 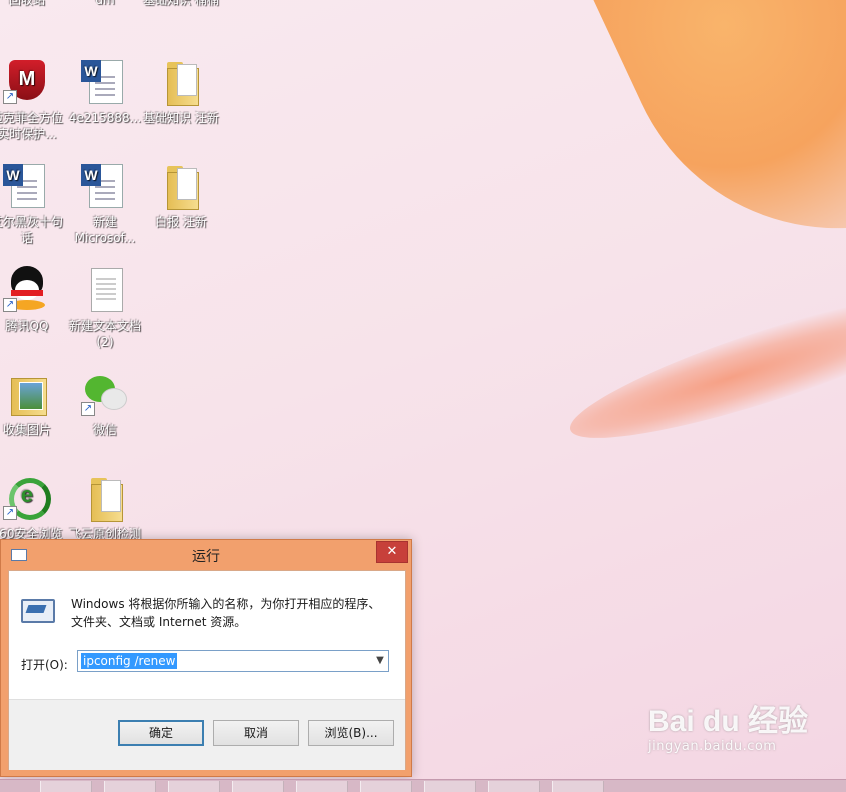 I want to click on browser-360-icon: e ↗, so click(x=27, y=498).